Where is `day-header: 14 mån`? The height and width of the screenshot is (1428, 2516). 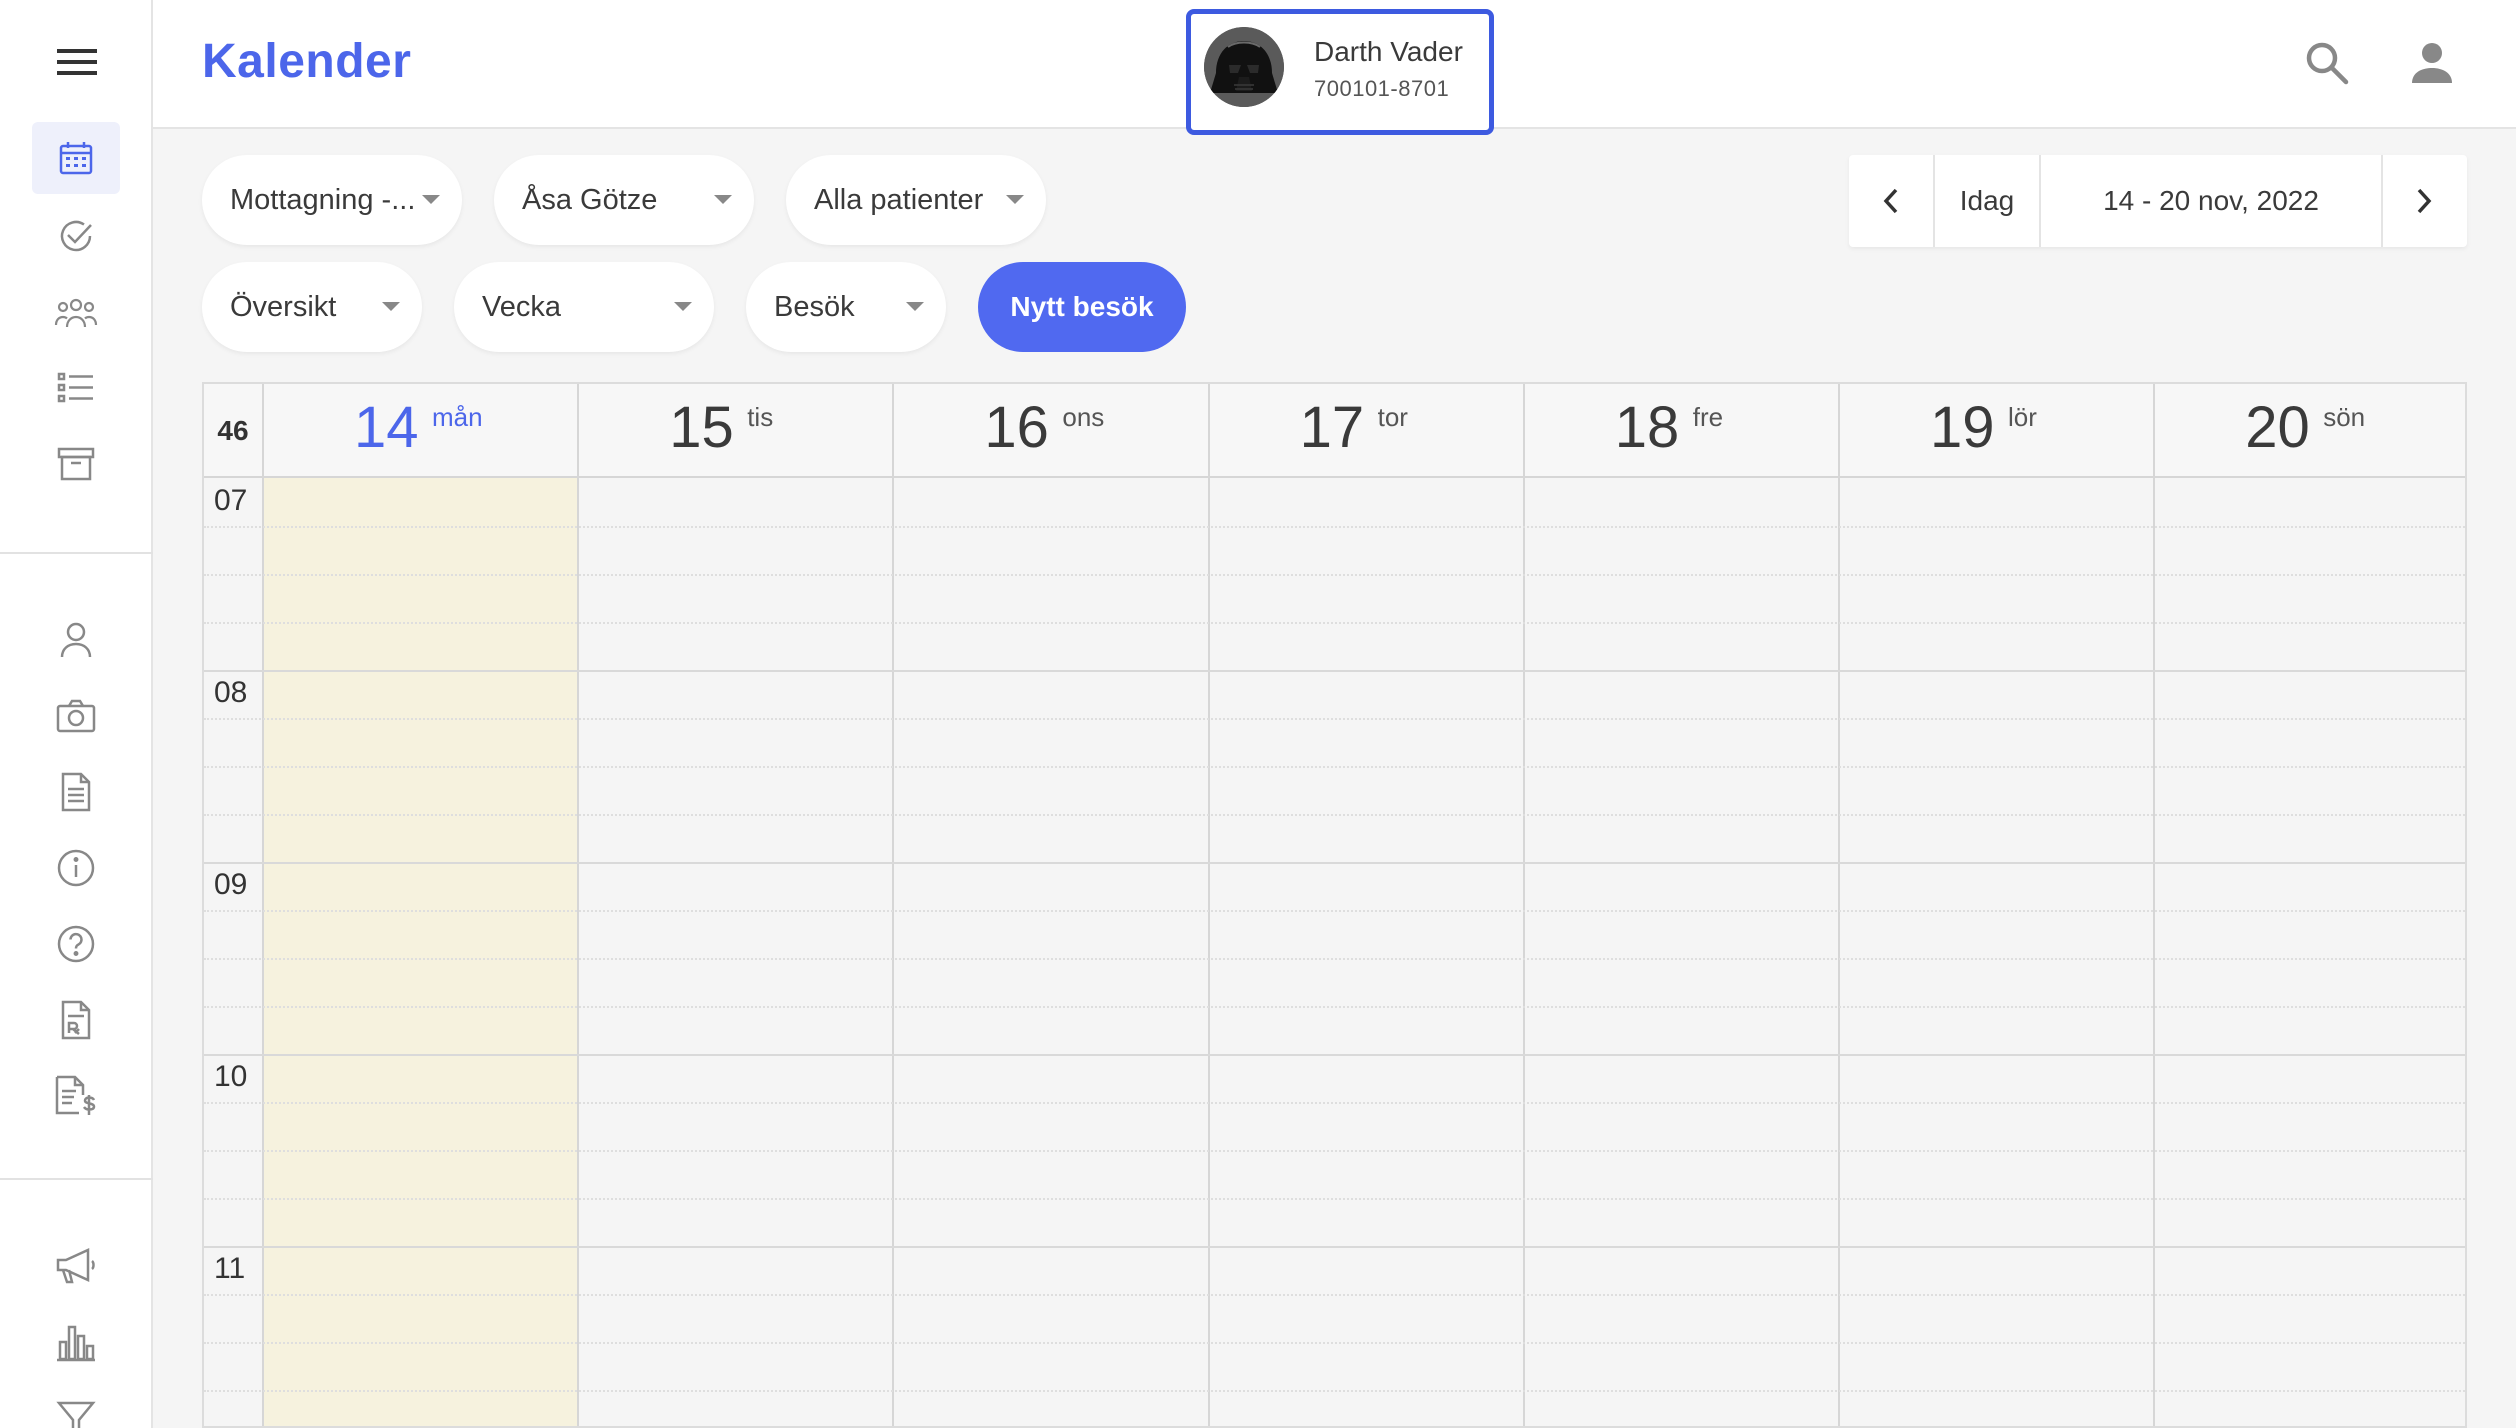 day-header: 14 mån is located at coordinates (419, 431).